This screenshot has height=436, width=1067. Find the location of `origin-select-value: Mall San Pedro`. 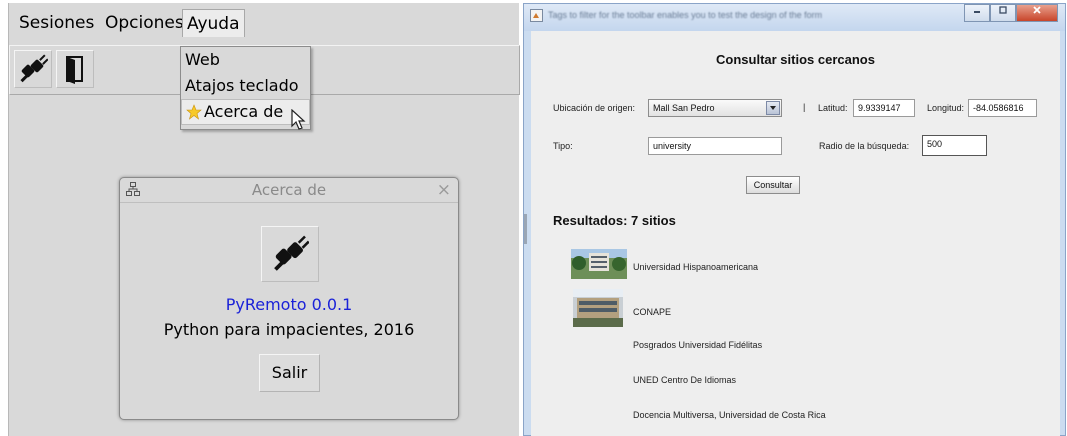

origin-select-value: Mall San Pedro is located at coordinates (684, 108).